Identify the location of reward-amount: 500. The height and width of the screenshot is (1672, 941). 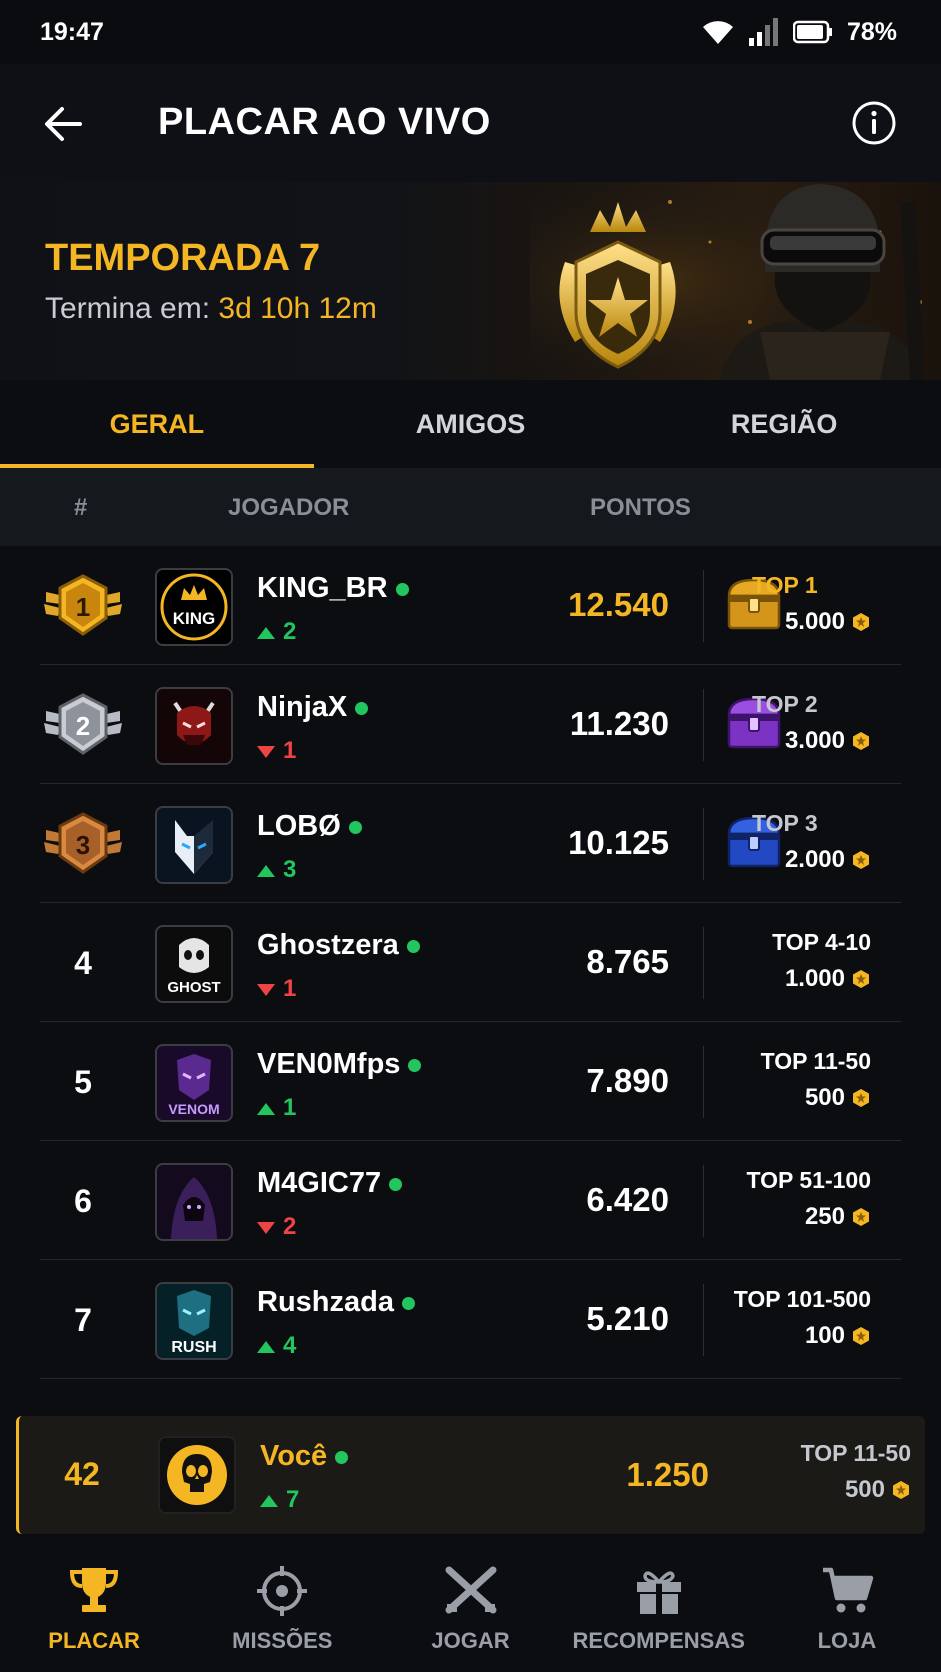
(838, 1098).